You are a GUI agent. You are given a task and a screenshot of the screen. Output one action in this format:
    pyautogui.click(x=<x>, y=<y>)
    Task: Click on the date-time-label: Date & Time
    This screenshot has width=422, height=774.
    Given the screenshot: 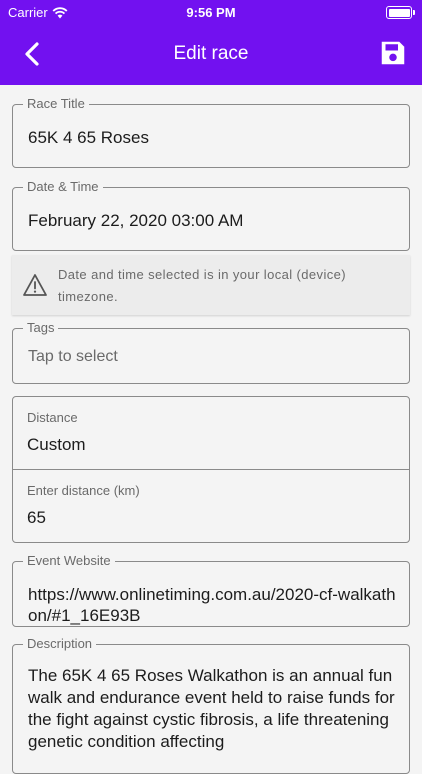 What is the action you would take?
    pyautogui.click(x=63, y=186)
    